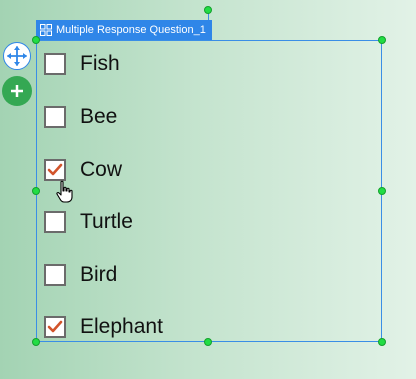 This screenshot has height=379, width=416. I want to click on option-label: Elephant, so click(121, 326).